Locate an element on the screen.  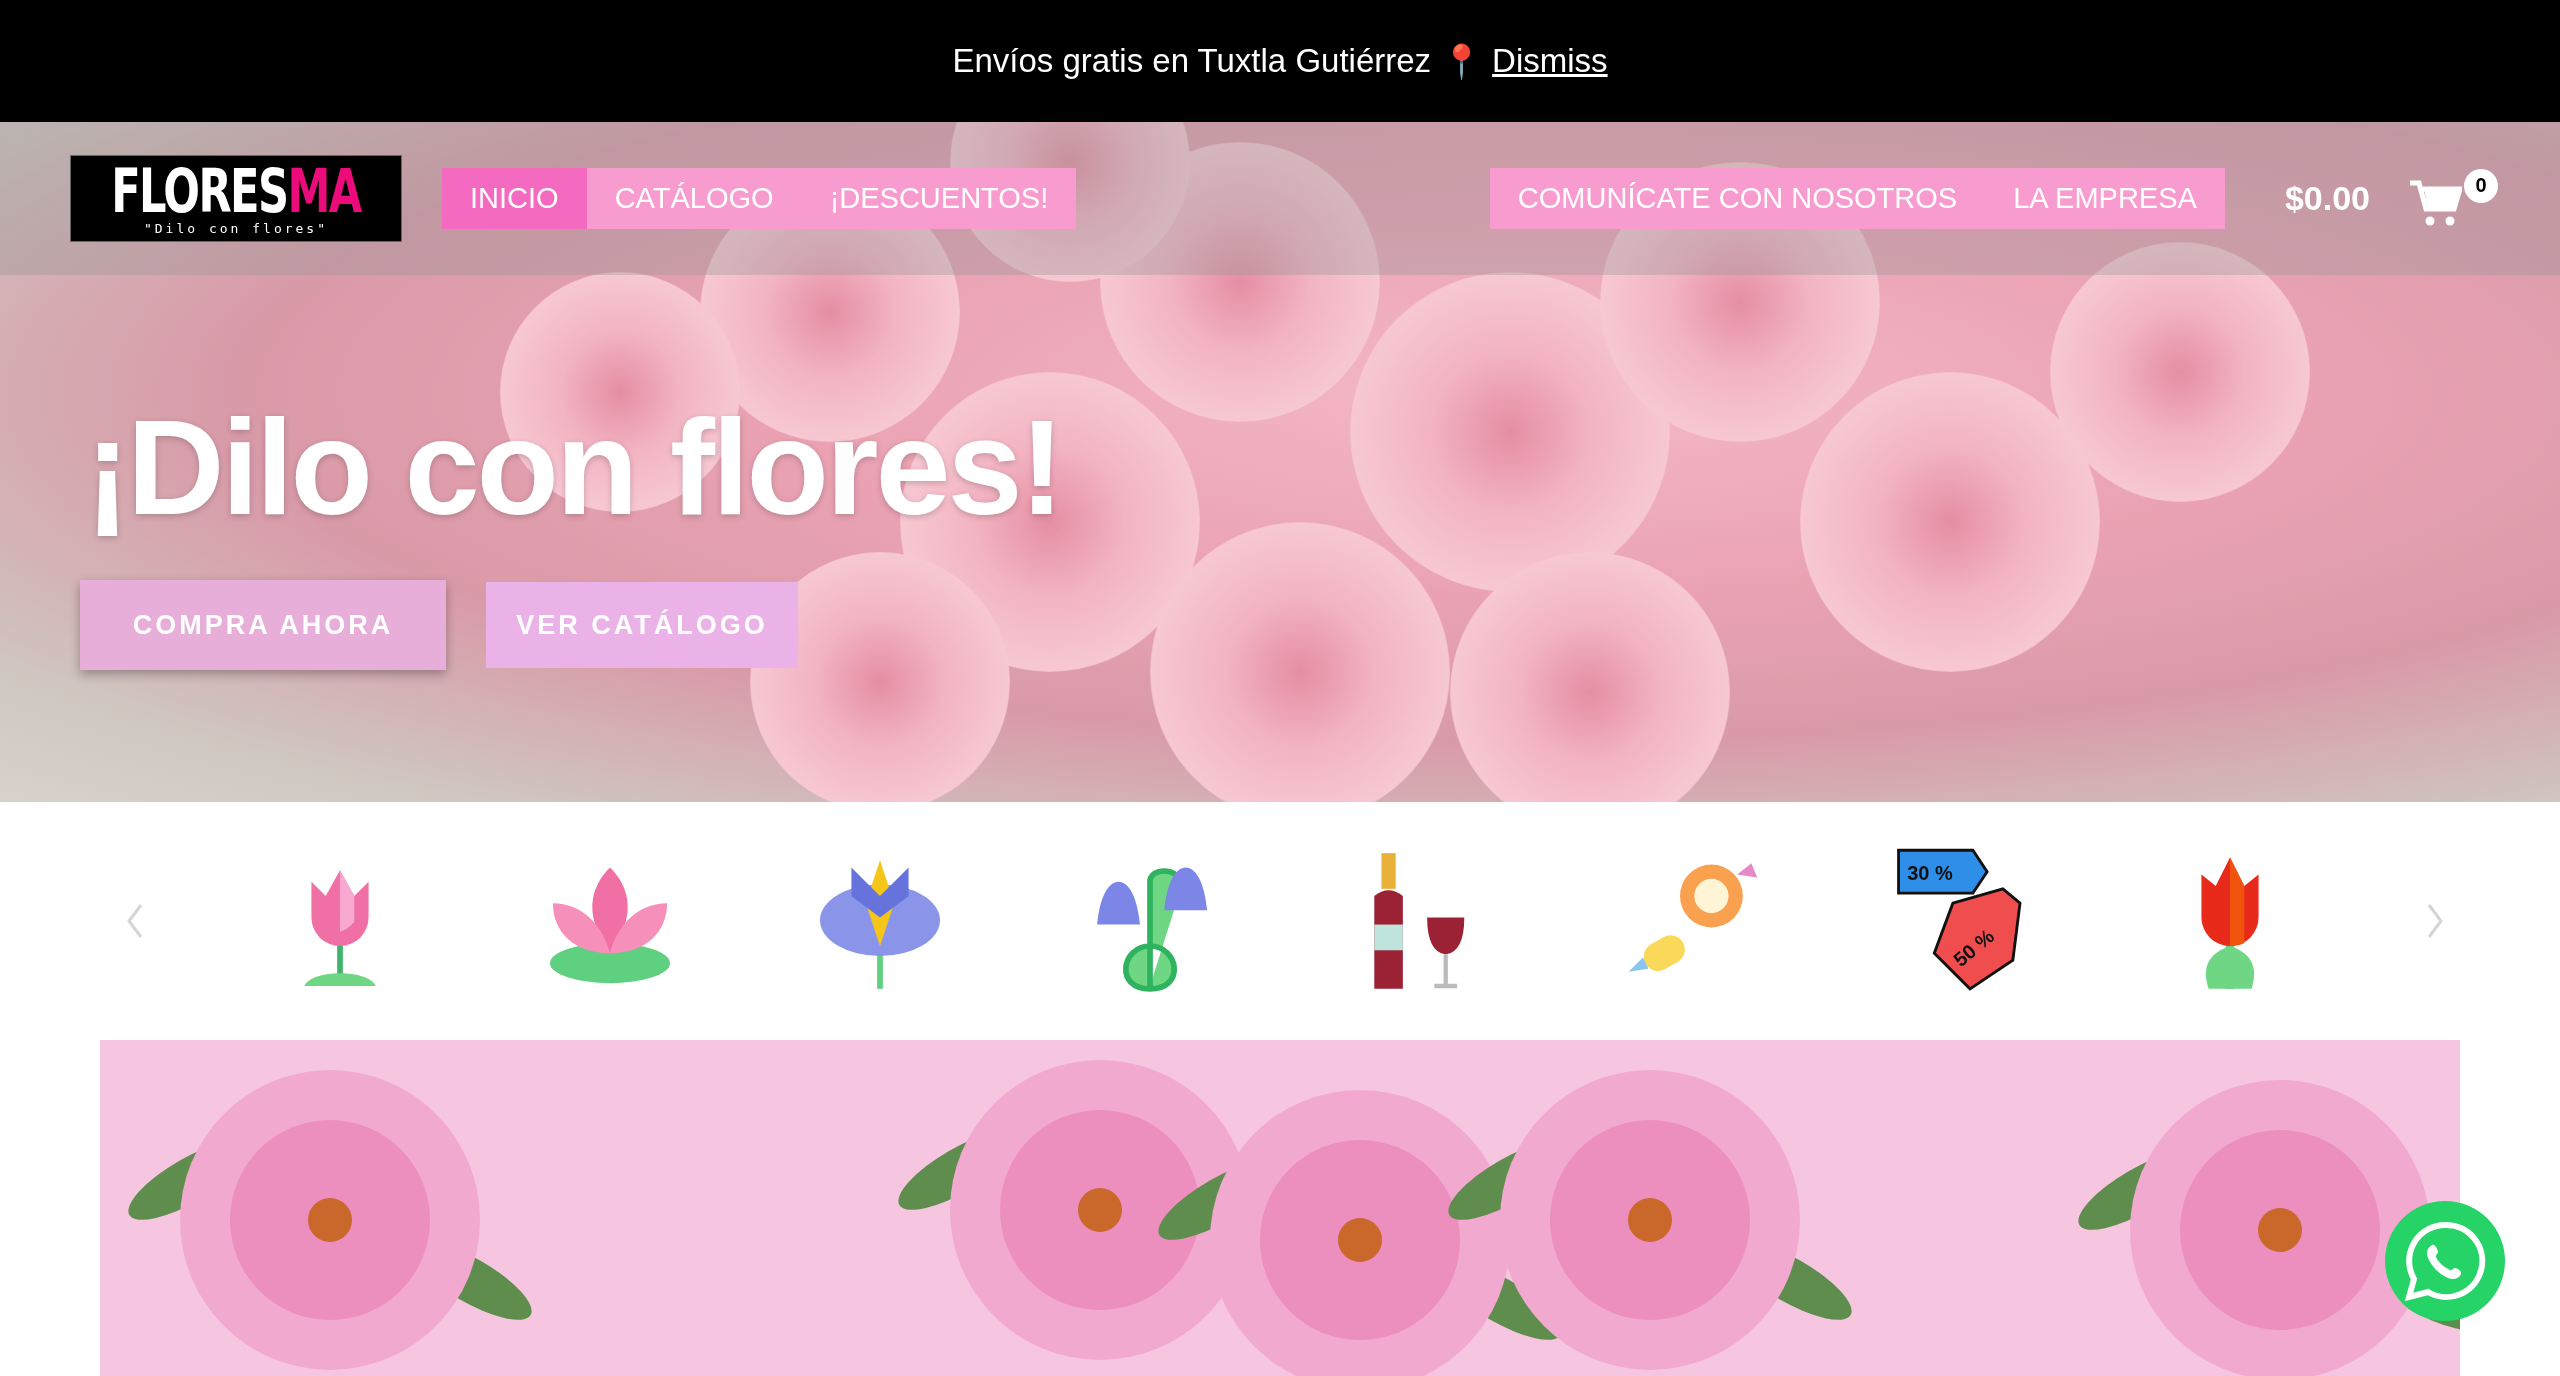
hero-title: ¡Dilo con flores! is located at coordinates (574, 468).